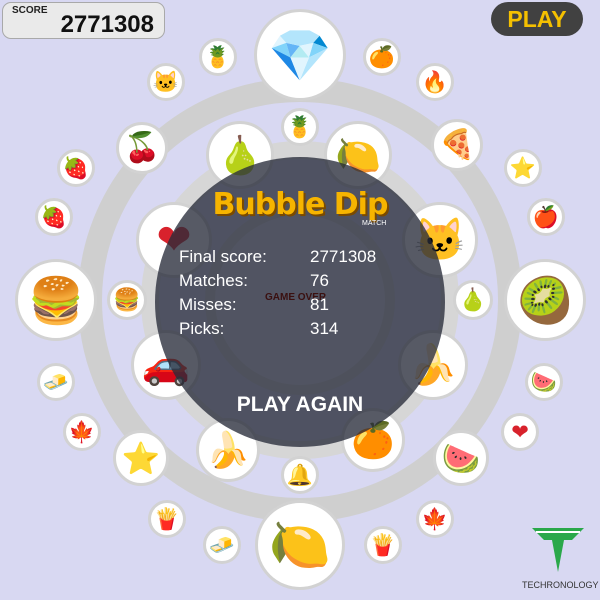 This screenshot has width=600, height=600. I want to click on diamond-icon: 💎, so click(300, 55).